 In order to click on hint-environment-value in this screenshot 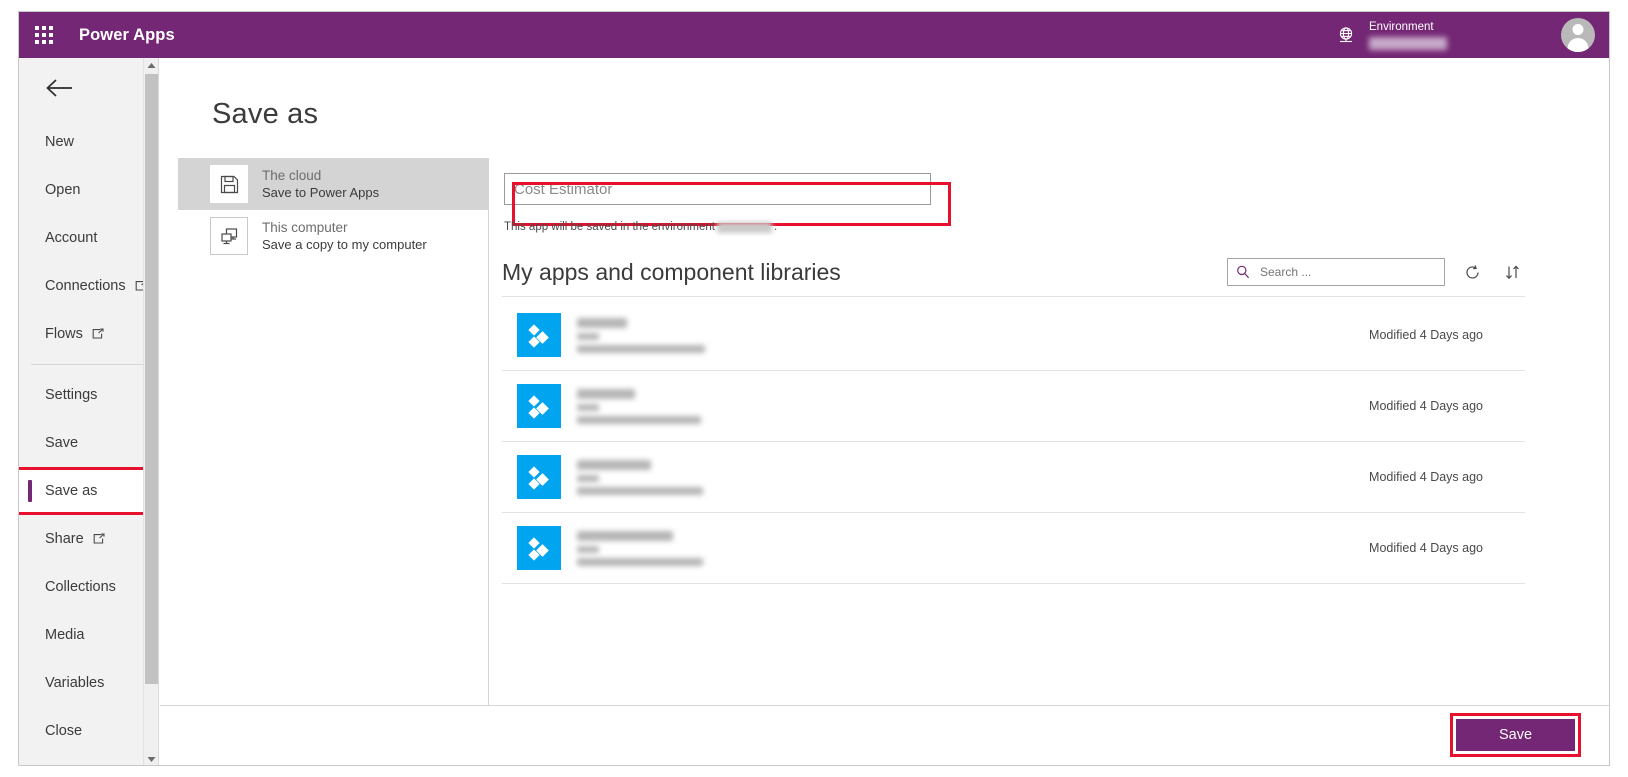, I will do `click(744, 227)`.